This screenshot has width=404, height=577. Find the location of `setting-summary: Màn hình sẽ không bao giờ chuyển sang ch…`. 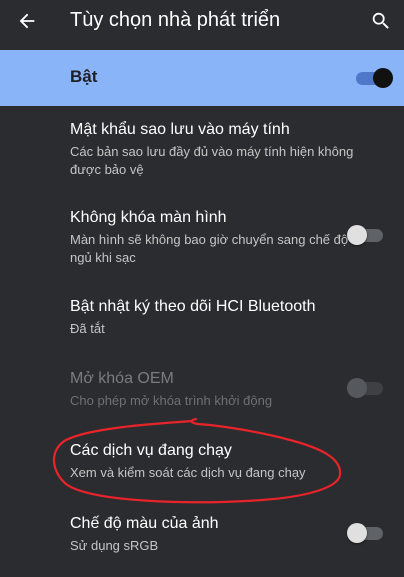

setting-summary: Màn hình sẽ không bao giờ chuyển sang ch… is located at coordinates (209, 248).